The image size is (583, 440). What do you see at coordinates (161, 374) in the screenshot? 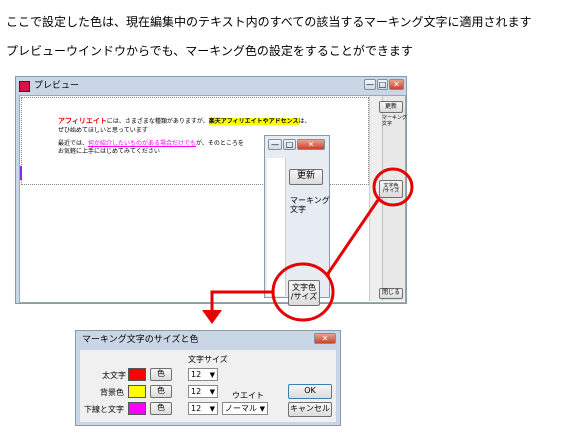
I see `bold-color-button: 色` at bounding box center [161, 374].